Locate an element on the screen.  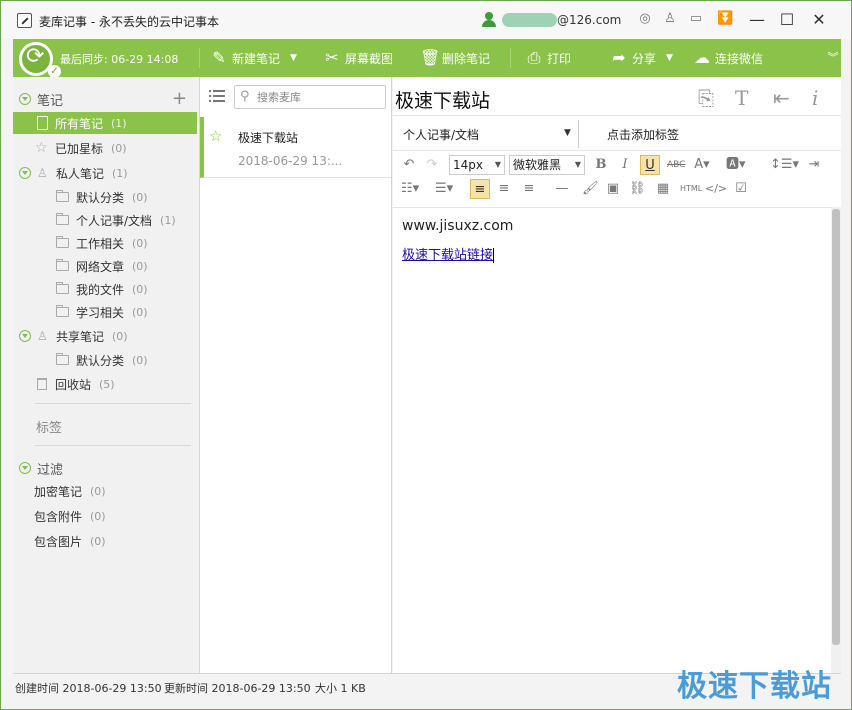
font-size-select: 14px ▼ is located at coordinates (477, 165).